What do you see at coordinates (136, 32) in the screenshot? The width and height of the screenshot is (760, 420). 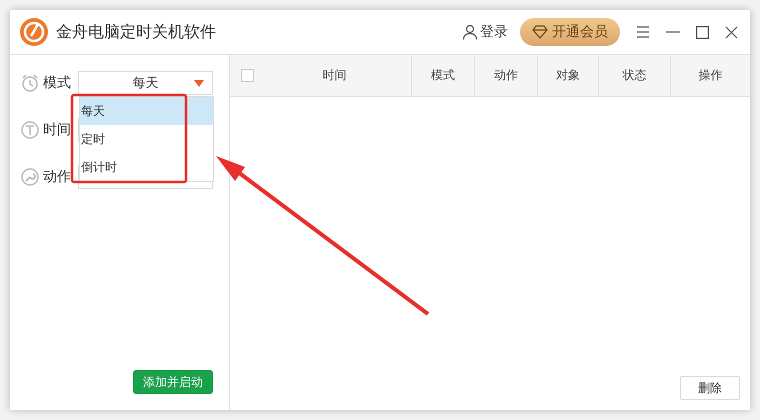 I see `window-title: 金舟电脑定时关机软件` at bounding box center [136, 32].